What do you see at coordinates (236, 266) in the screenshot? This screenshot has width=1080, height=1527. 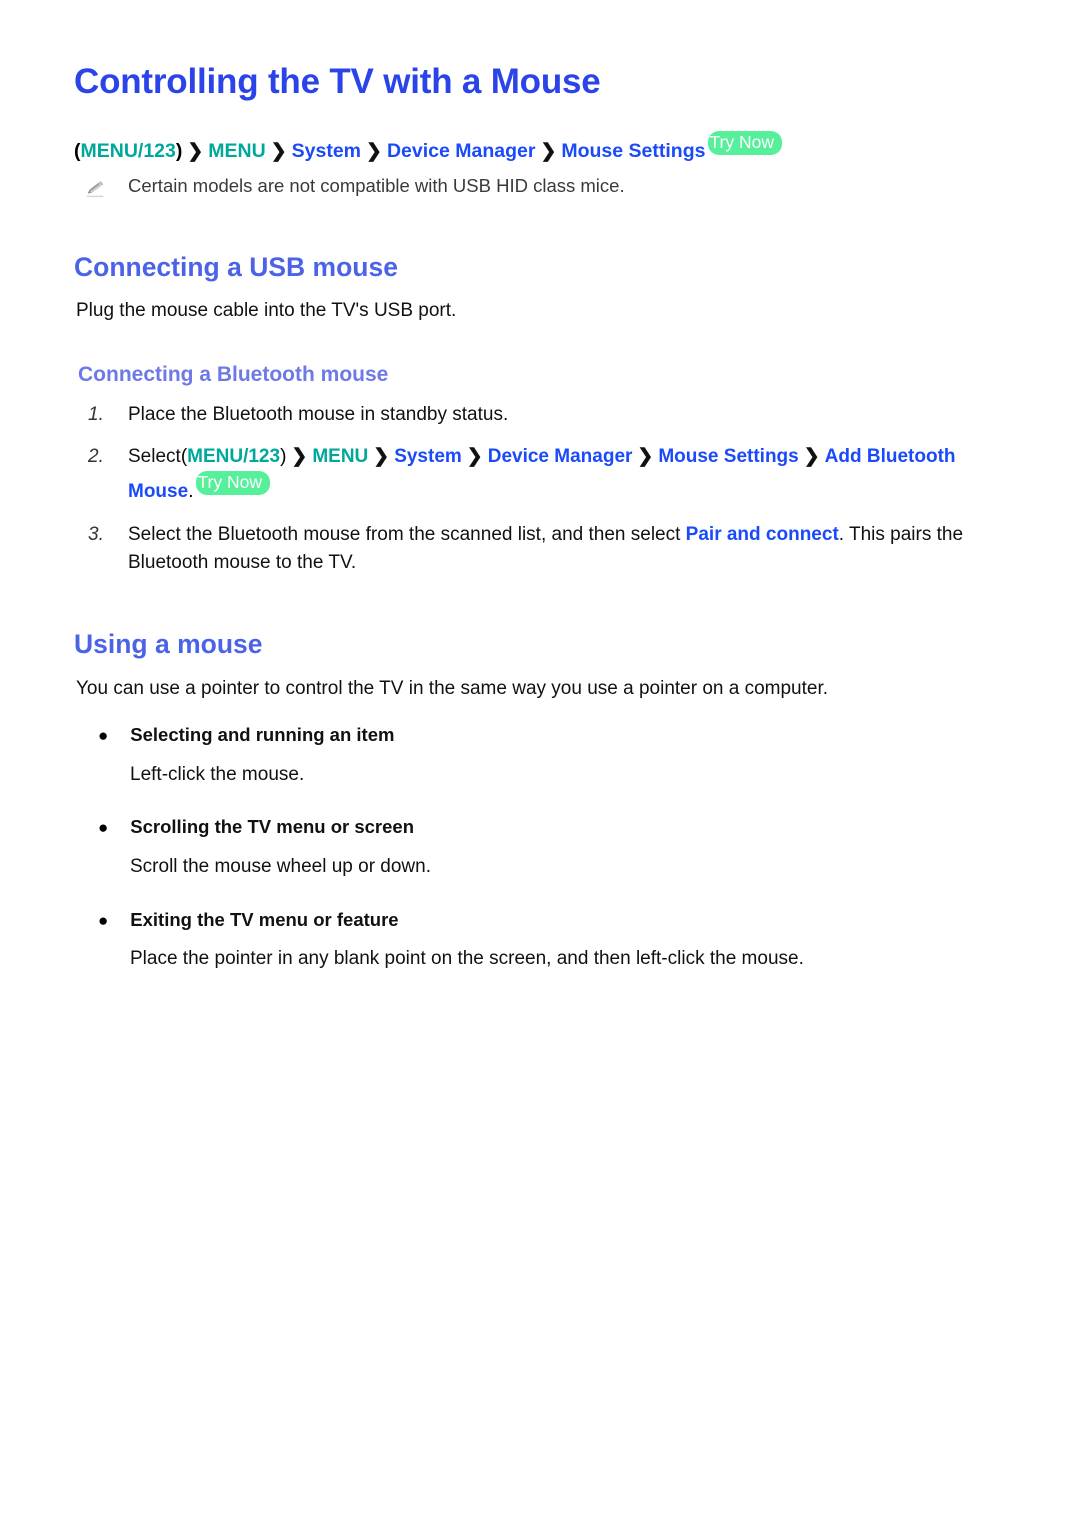 I see `heading-connecting-usb-mouse: Connecting a USB mouse` at bounding box center [236, 266].